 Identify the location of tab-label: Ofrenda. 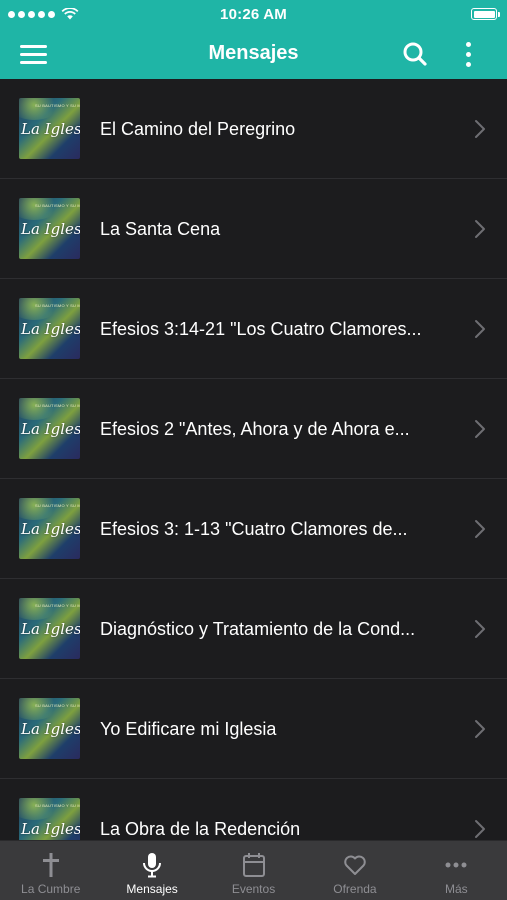
(355, 889).